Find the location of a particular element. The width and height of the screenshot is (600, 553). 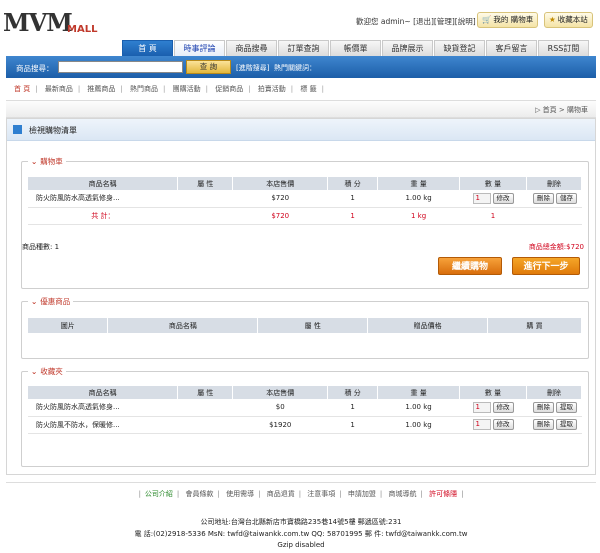

tab-stockout: 缺貨登記 is located at coordinates (459, 48).